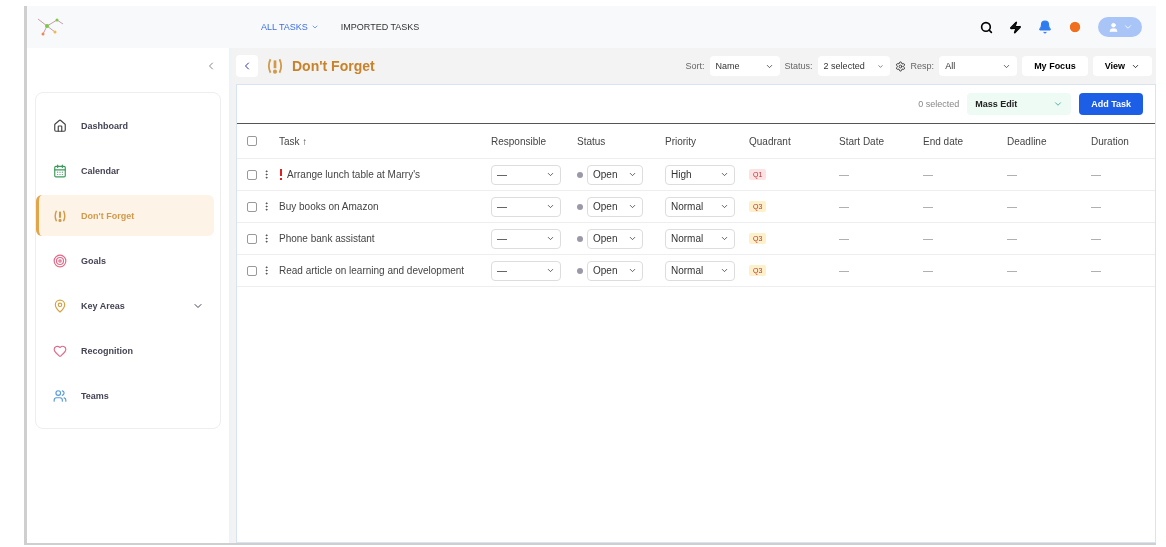 The height and width of the screenshot is (547, 1166). I want to click on task-name: Arrange lunch table at Marry's, so click(354, 174).